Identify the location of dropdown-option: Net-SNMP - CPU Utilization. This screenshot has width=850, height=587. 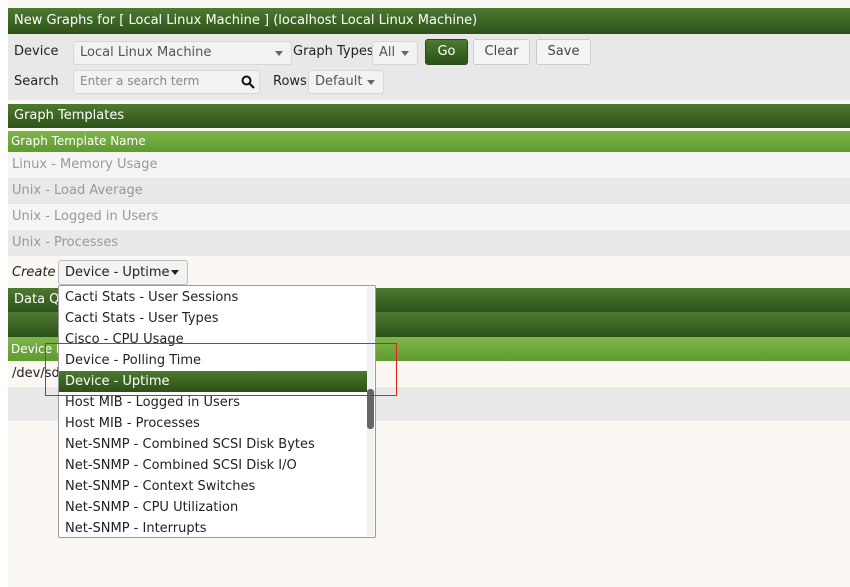
(213, 507).